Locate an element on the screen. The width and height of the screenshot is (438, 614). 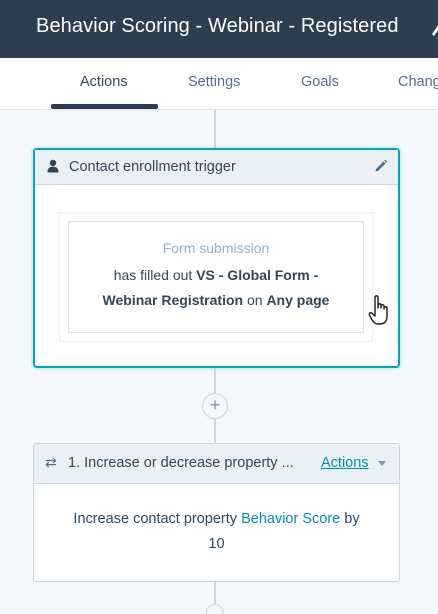
tab-settings: Settings is located at coordinates (214, 82).